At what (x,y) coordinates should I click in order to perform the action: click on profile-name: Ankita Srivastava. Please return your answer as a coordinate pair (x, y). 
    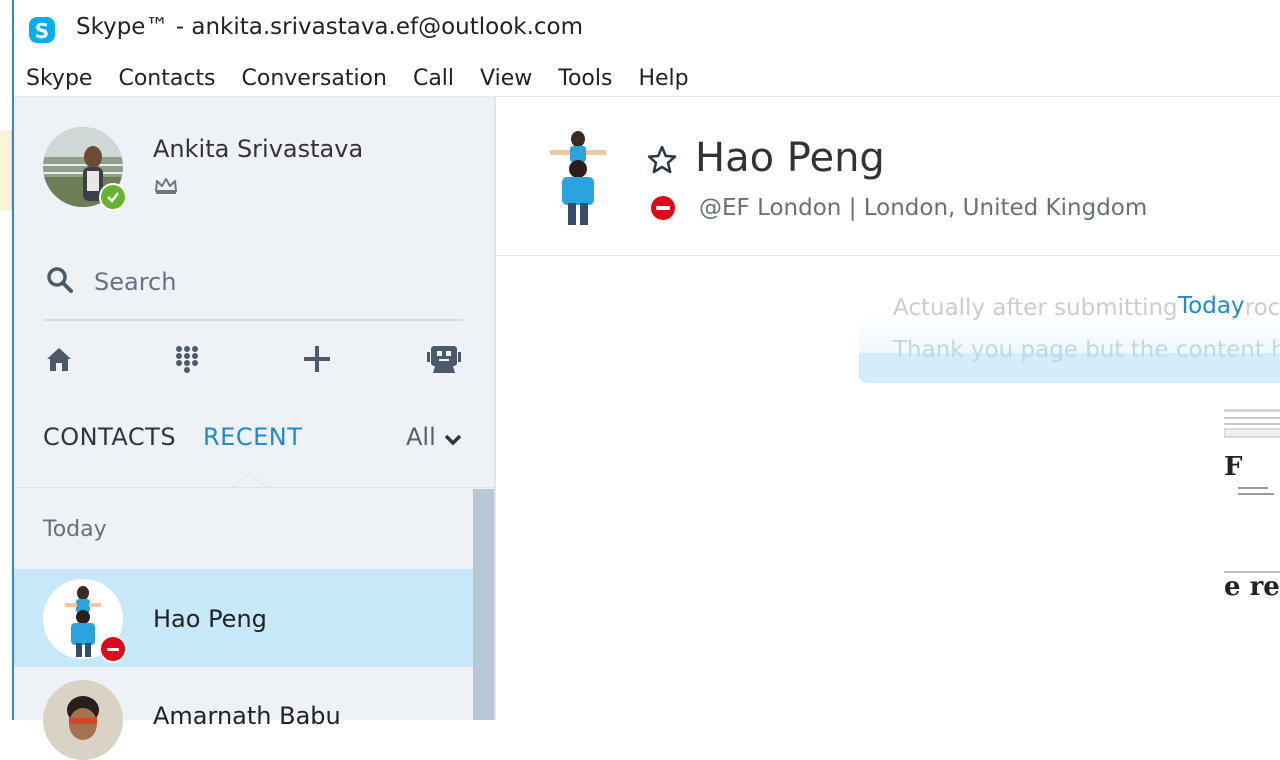
    Looking at the image, I should click on (258, 149).